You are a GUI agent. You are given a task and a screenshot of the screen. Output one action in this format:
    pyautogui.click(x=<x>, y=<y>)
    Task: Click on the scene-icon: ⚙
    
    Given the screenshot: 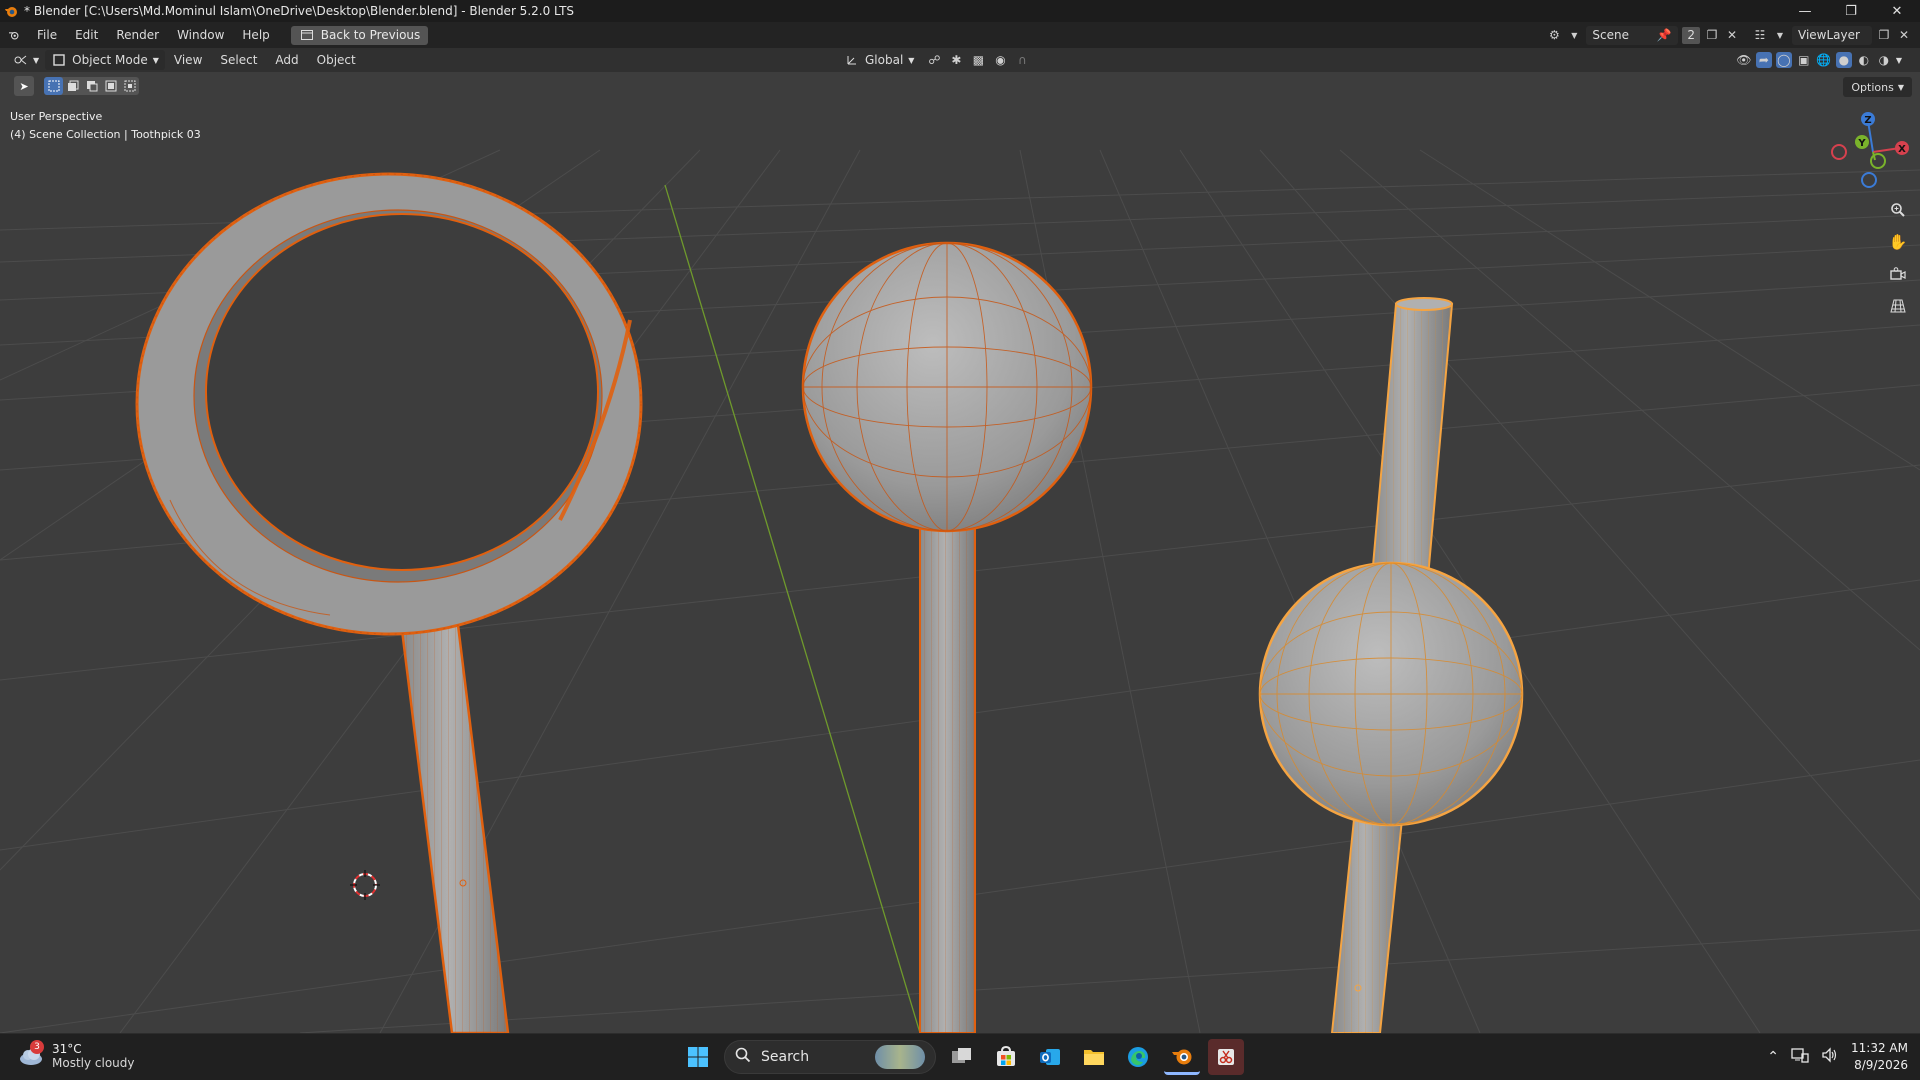 What is the action you would take?
    pyautogui.click(x=1554, y=35)
    